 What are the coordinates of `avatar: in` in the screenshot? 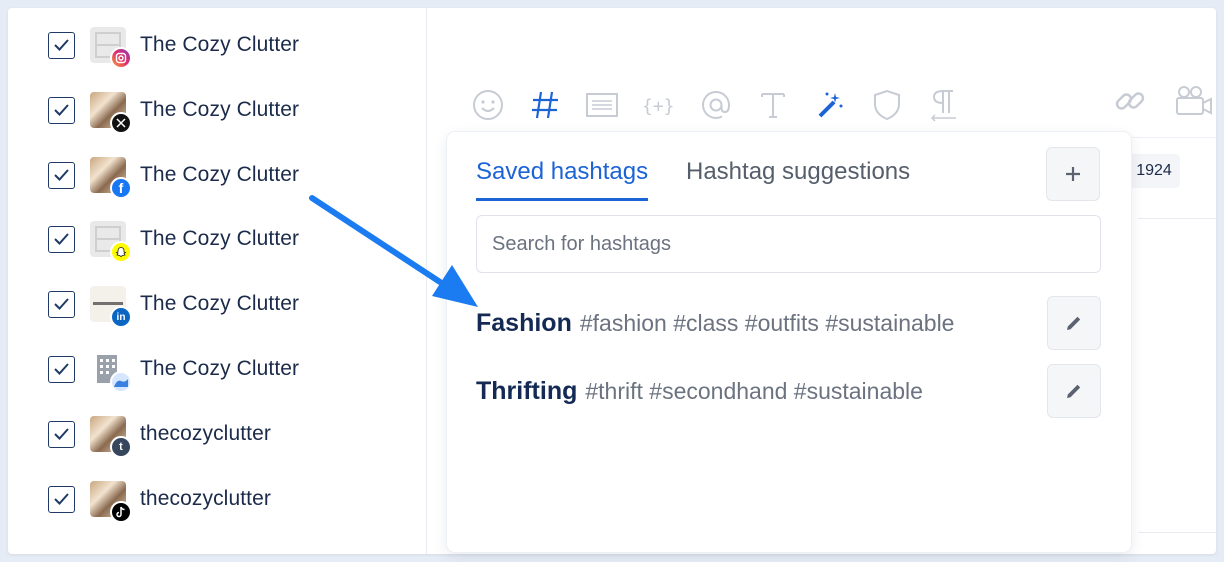 It's located at (111, 307).